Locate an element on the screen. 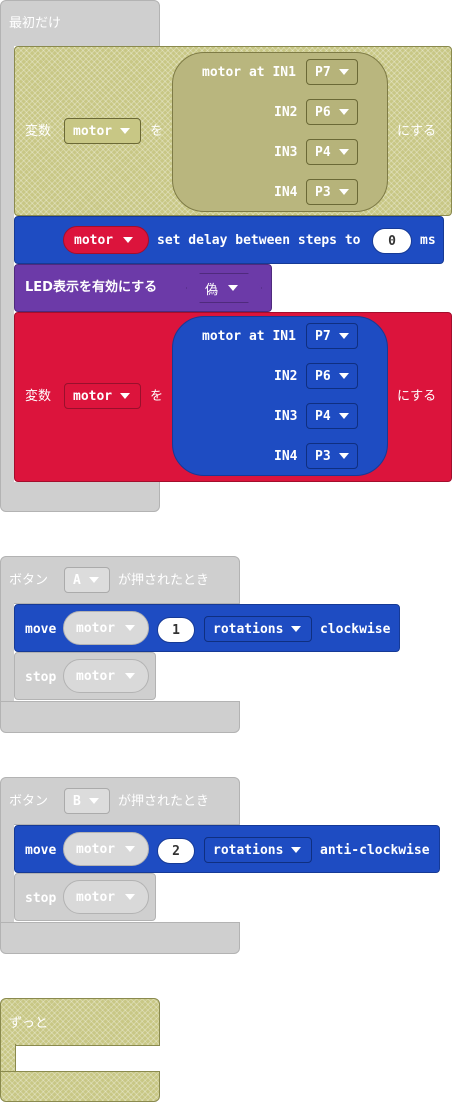 The height and width of the screenshot is (1103, 452). direction-label: clockwise is located at coordinates (355, 629).